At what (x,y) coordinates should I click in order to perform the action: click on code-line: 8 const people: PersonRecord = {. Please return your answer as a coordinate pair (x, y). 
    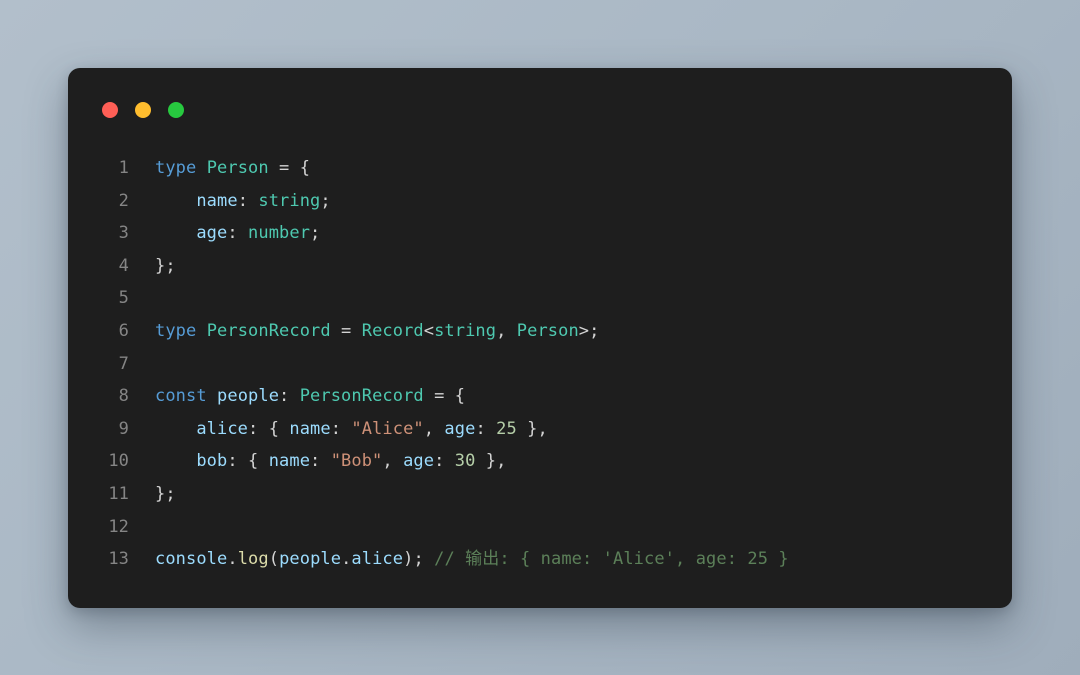
    Looking at the image, I should click on (540, 396).